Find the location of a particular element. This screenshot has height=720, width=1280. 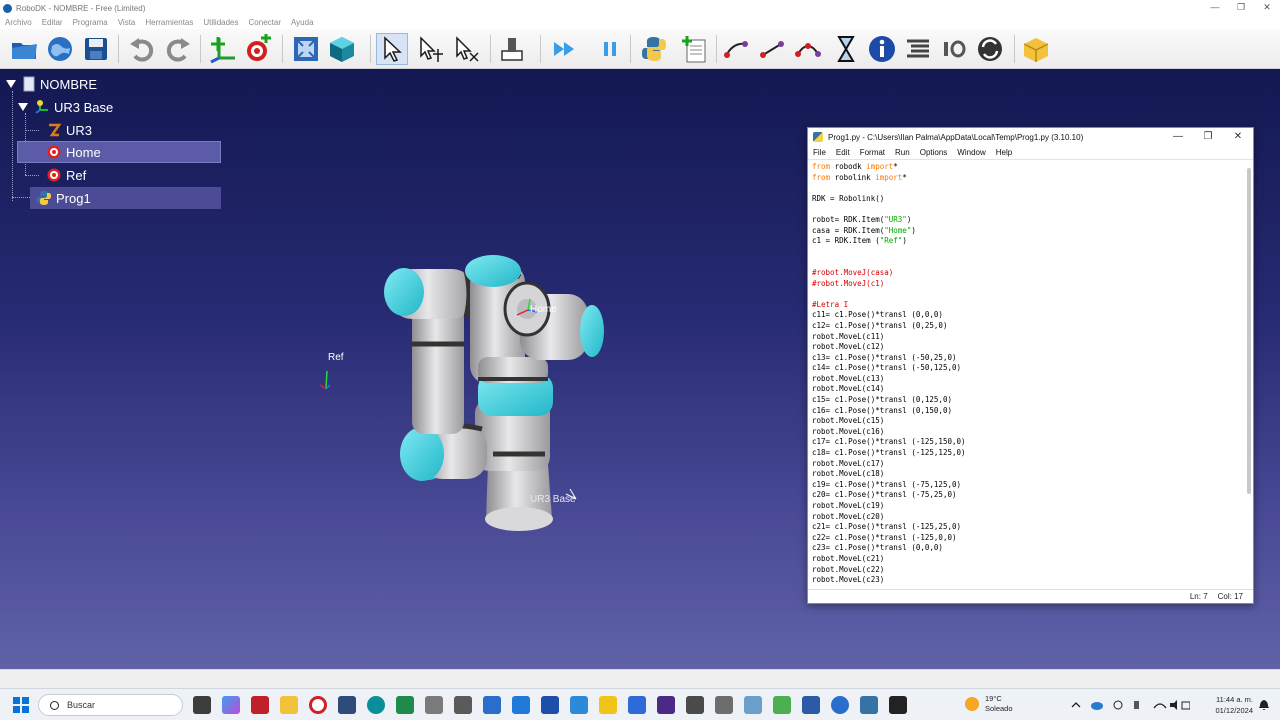

ava-app-icon is located at coordinates (695, 705).